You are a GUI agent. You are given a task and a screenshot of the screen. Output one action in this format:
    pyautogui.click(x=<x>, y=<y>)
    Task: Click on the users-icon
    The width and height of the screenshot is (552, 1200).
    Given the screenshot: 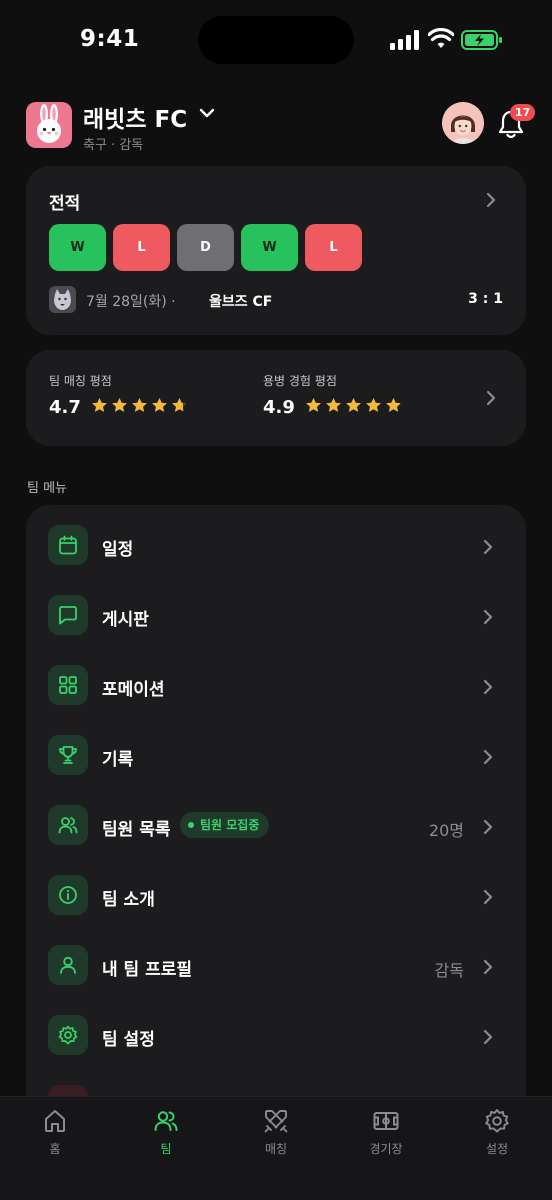 What is the action you would take?
    pyautogui.click(x=68, y=825)
    